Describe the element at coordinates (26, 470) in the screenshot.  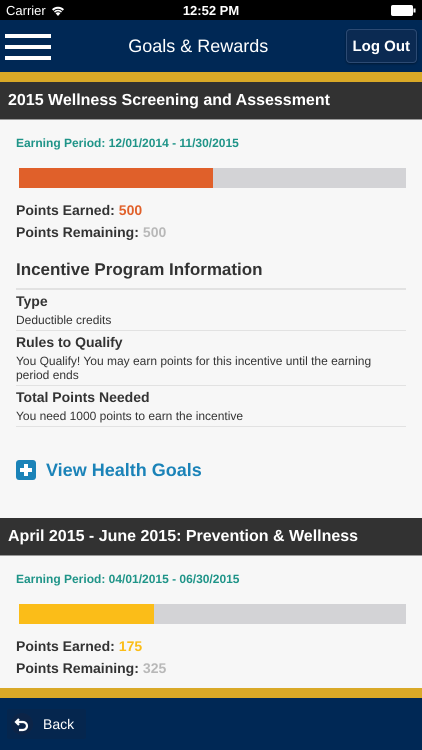
I see `plus-icon` at that location.